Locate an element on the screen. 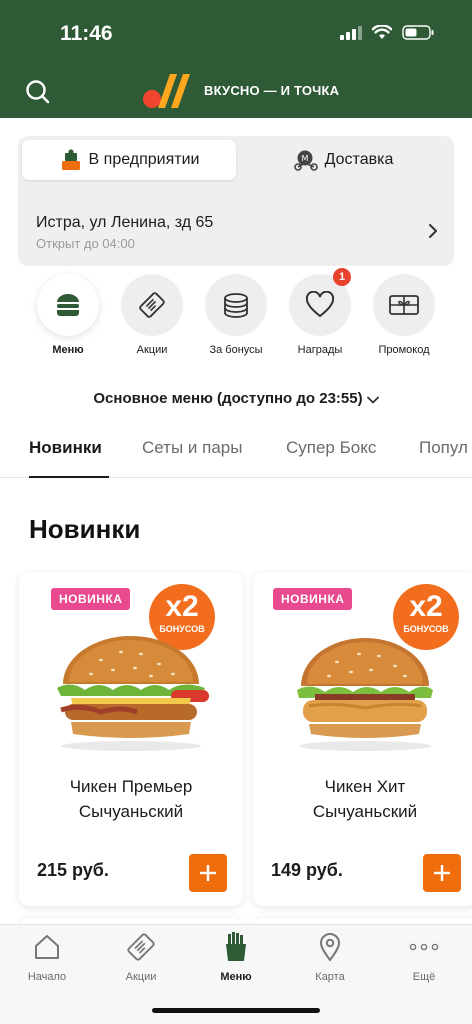 This screenshot has width=472, height=1024. tab-super-box: Супер Бокс is located at coordinates (331, 448).